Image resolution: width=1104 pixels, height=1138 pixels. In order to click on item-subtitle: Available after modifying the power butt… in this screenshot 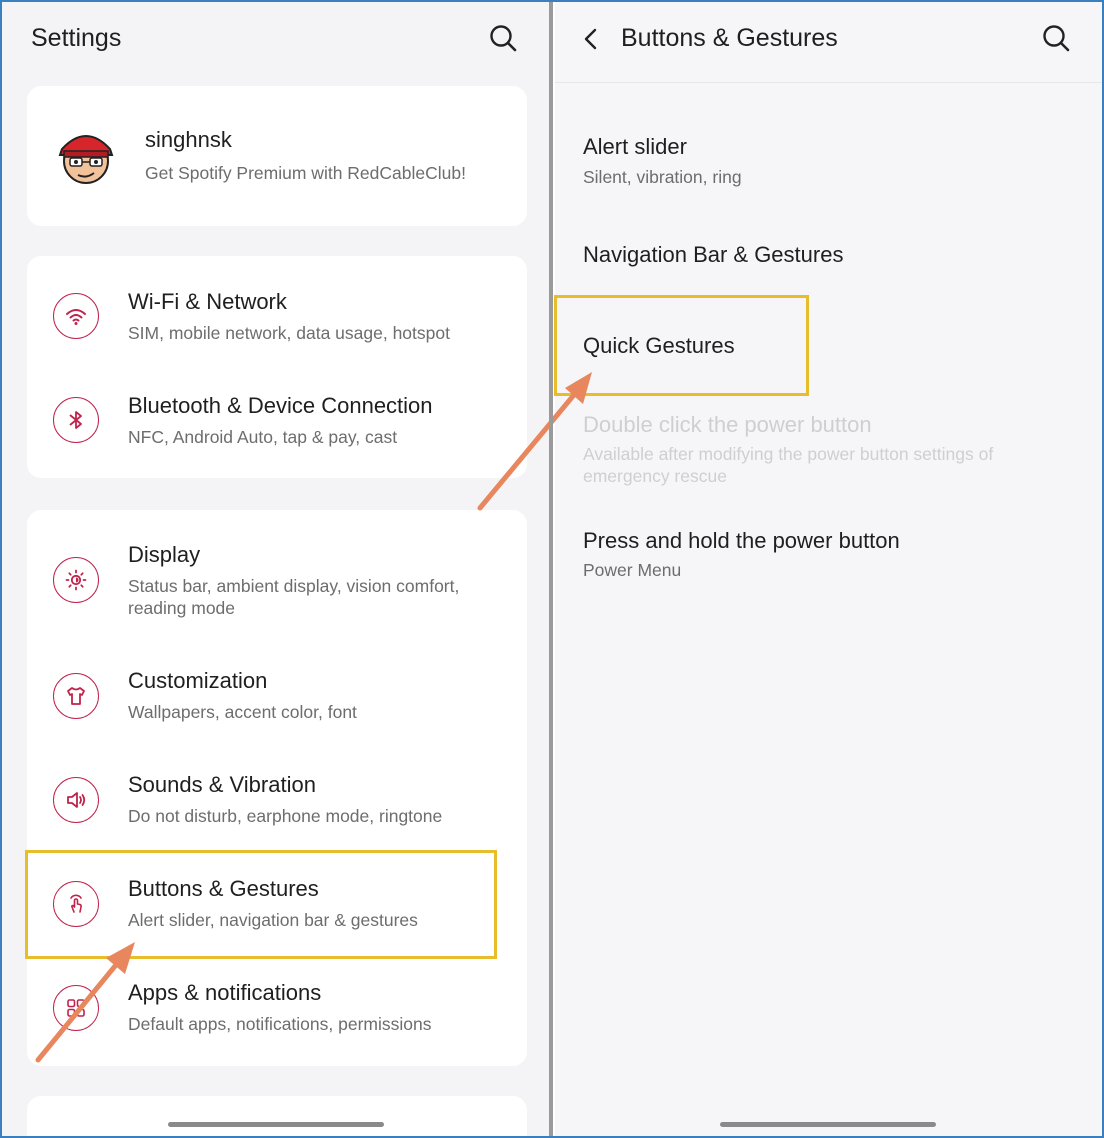, I will do `click(788, 465)`.